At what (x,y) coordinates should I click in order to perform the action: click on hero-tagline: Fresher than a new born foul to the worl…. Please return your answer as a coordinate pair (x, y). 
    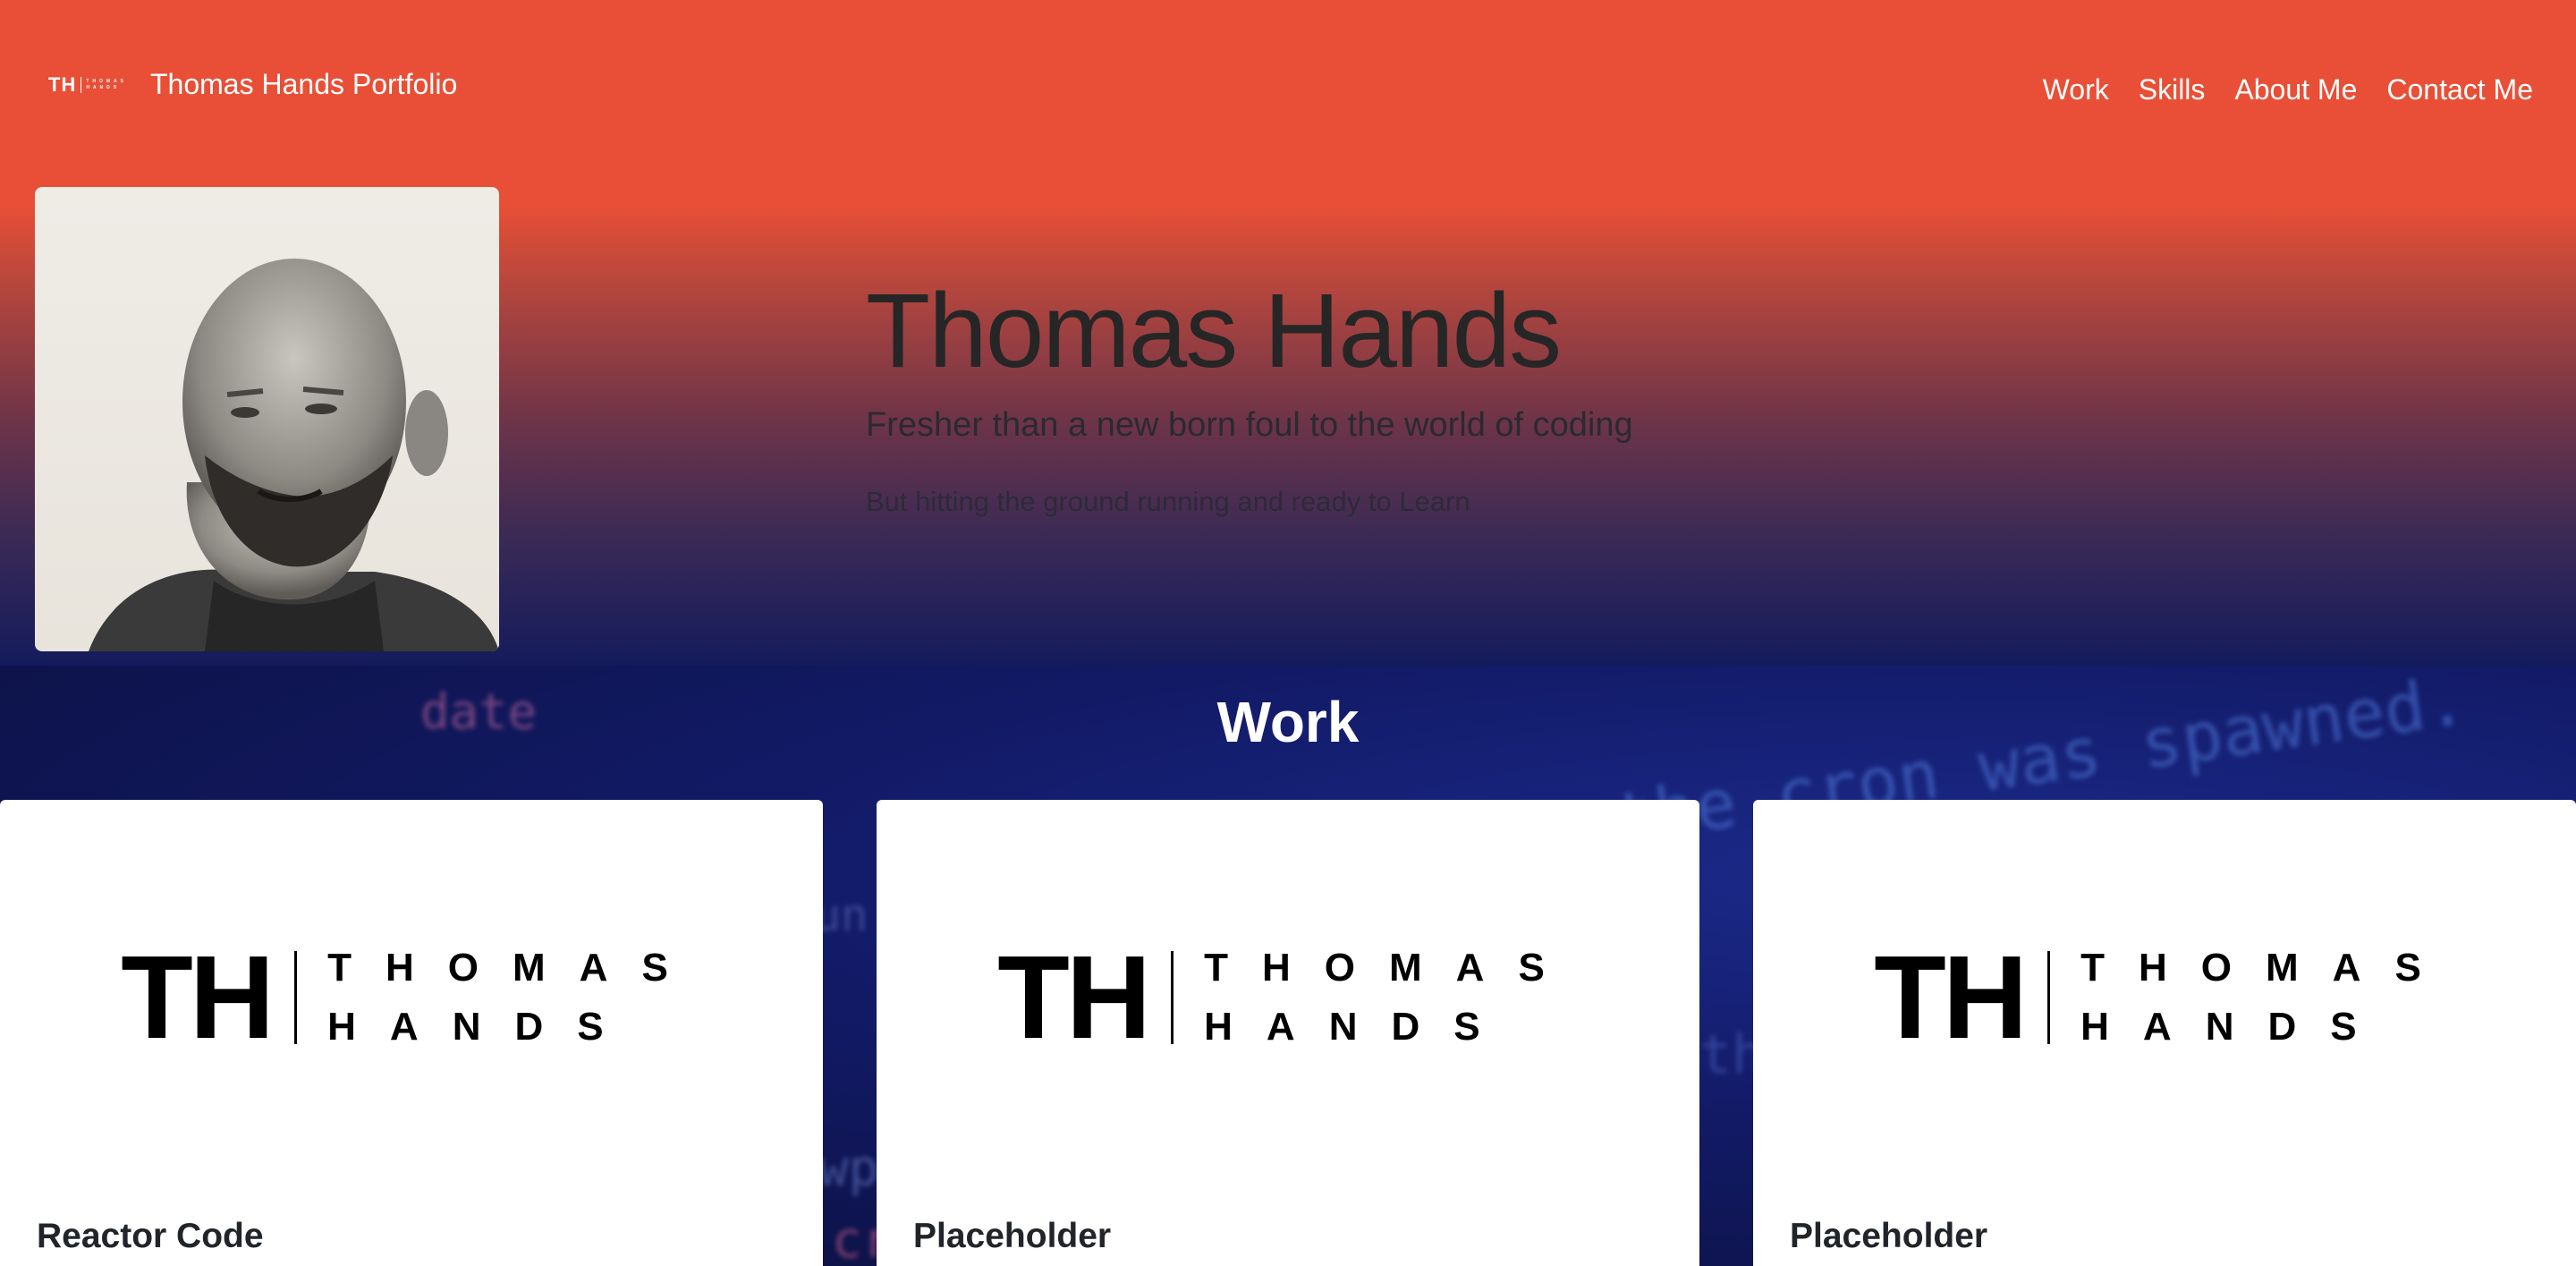
    Looking at the image, I should click on (1249, 425).